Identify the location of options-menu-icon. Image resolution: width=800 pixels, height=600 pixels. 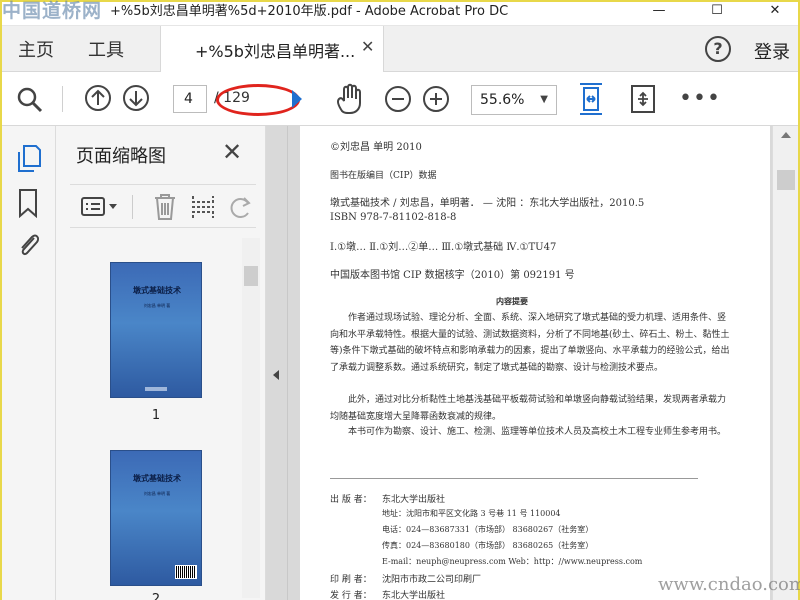
(100, 207).